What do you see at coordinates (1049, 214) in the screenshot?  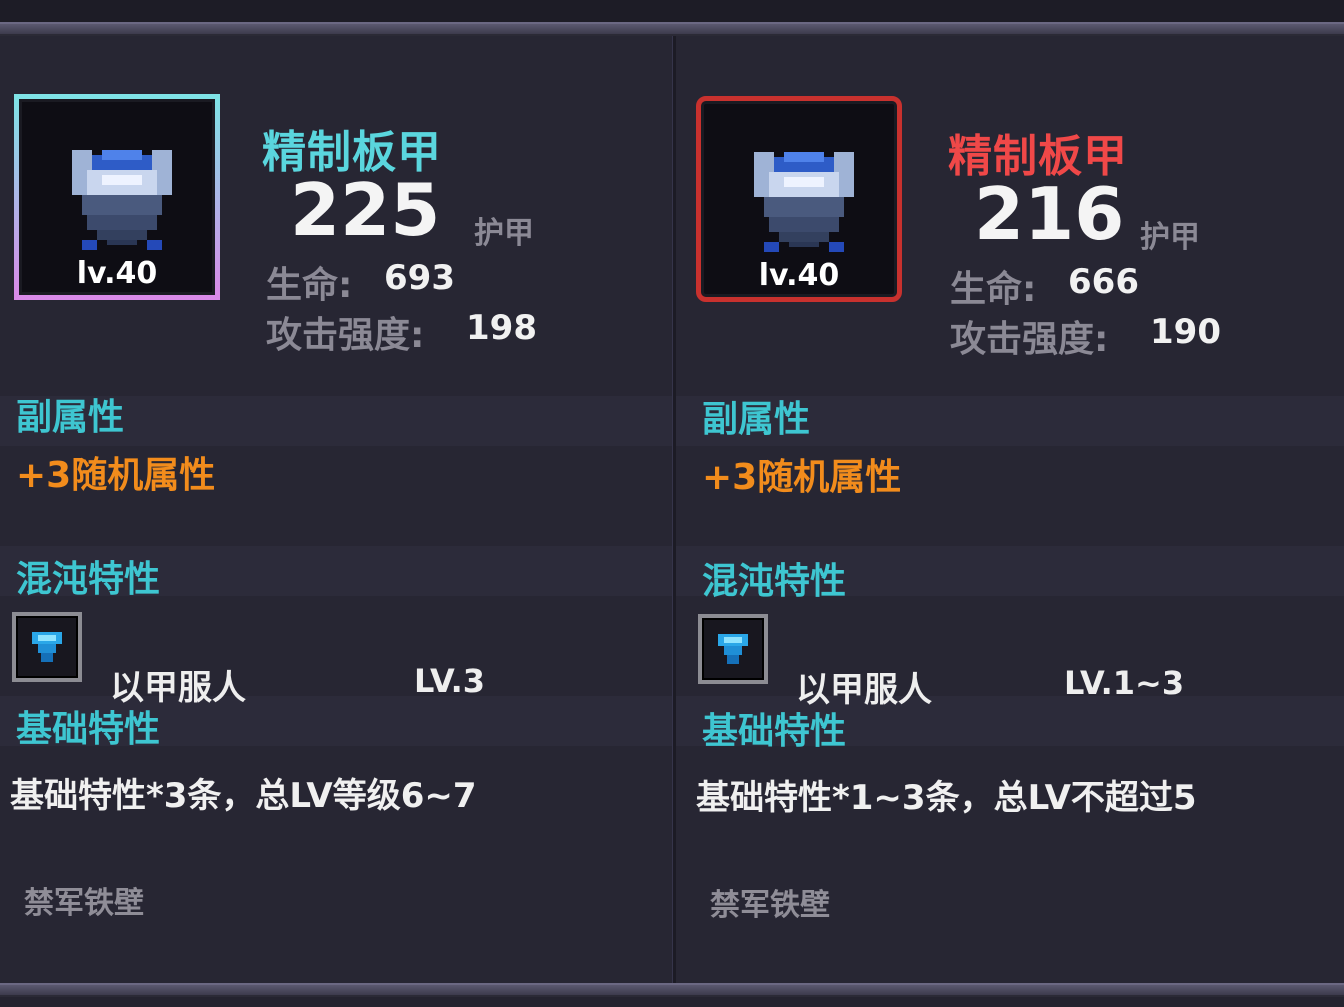 I see `armor-value: 216` at bounding box center [1049, 214].